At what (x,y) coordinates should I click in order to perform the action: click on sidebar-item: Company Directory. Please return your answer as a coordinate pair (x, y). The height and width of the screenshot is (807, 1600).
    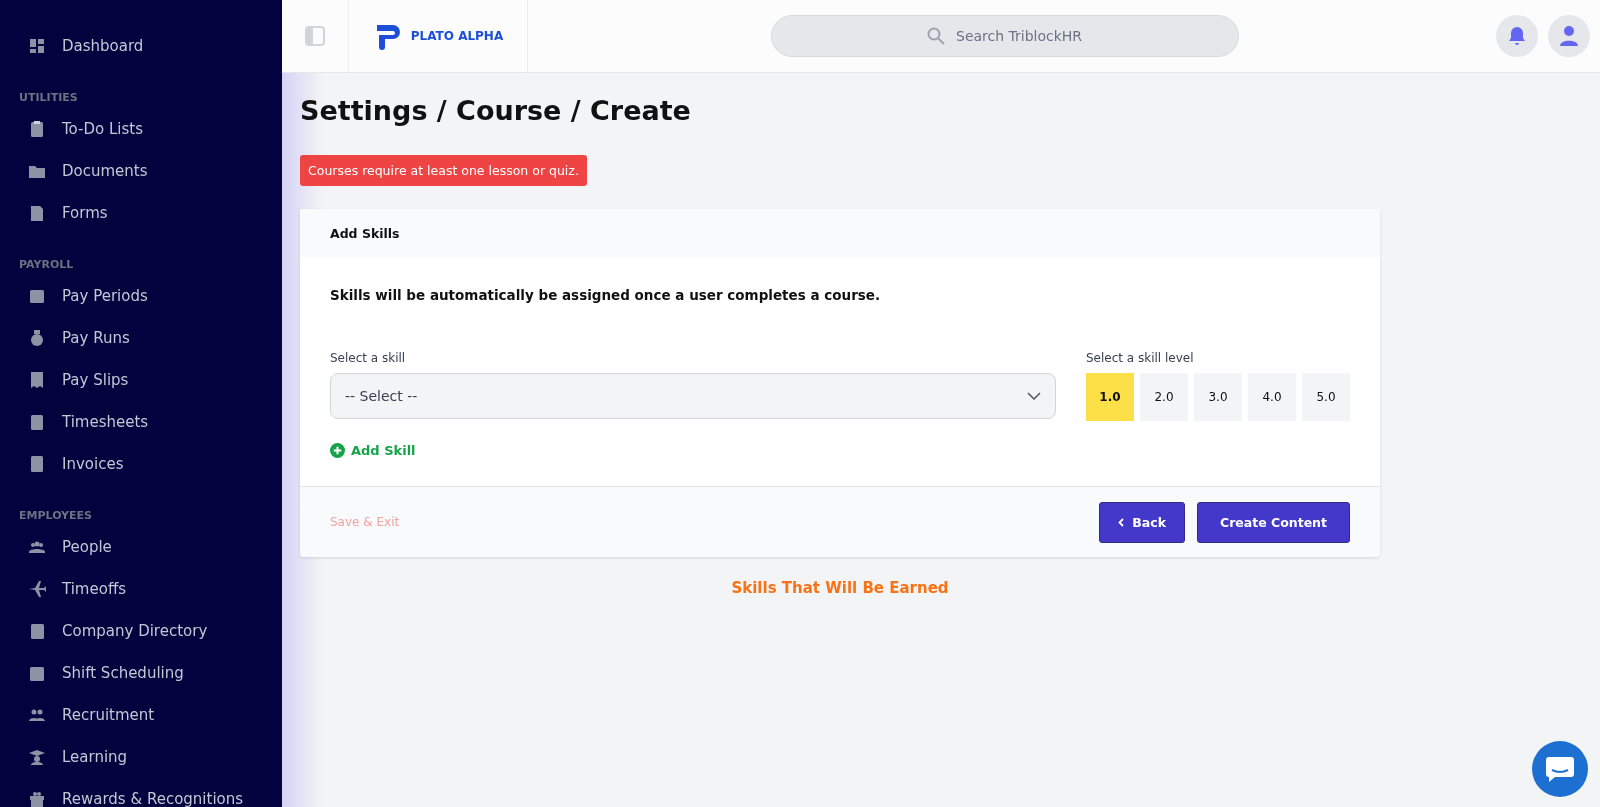
    Looking at the image, I should click on (141, 631).